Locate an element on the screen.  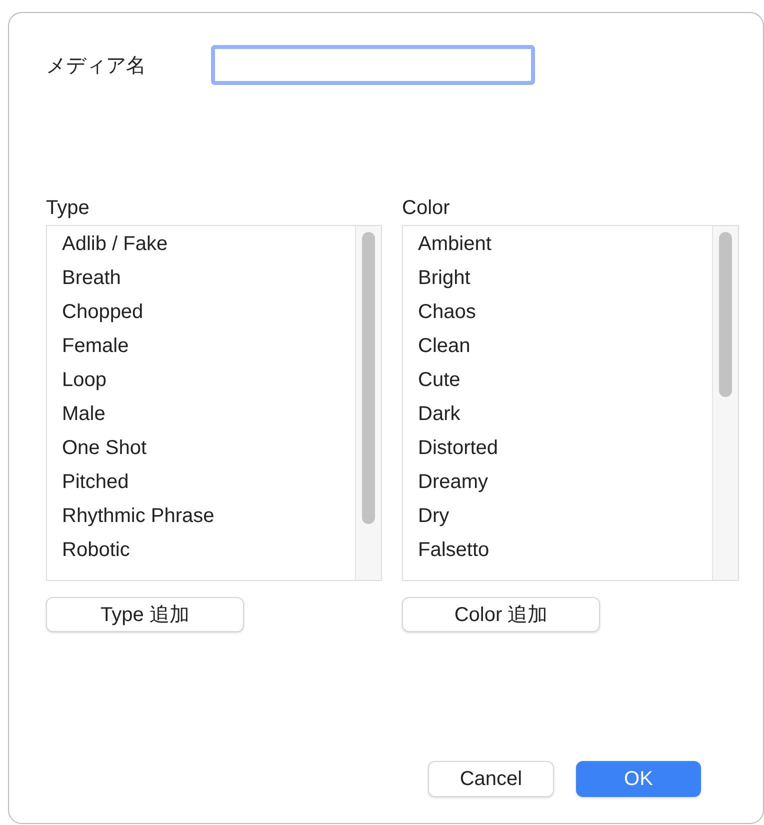
list-item: Loop is located at coordinates (208, 382).